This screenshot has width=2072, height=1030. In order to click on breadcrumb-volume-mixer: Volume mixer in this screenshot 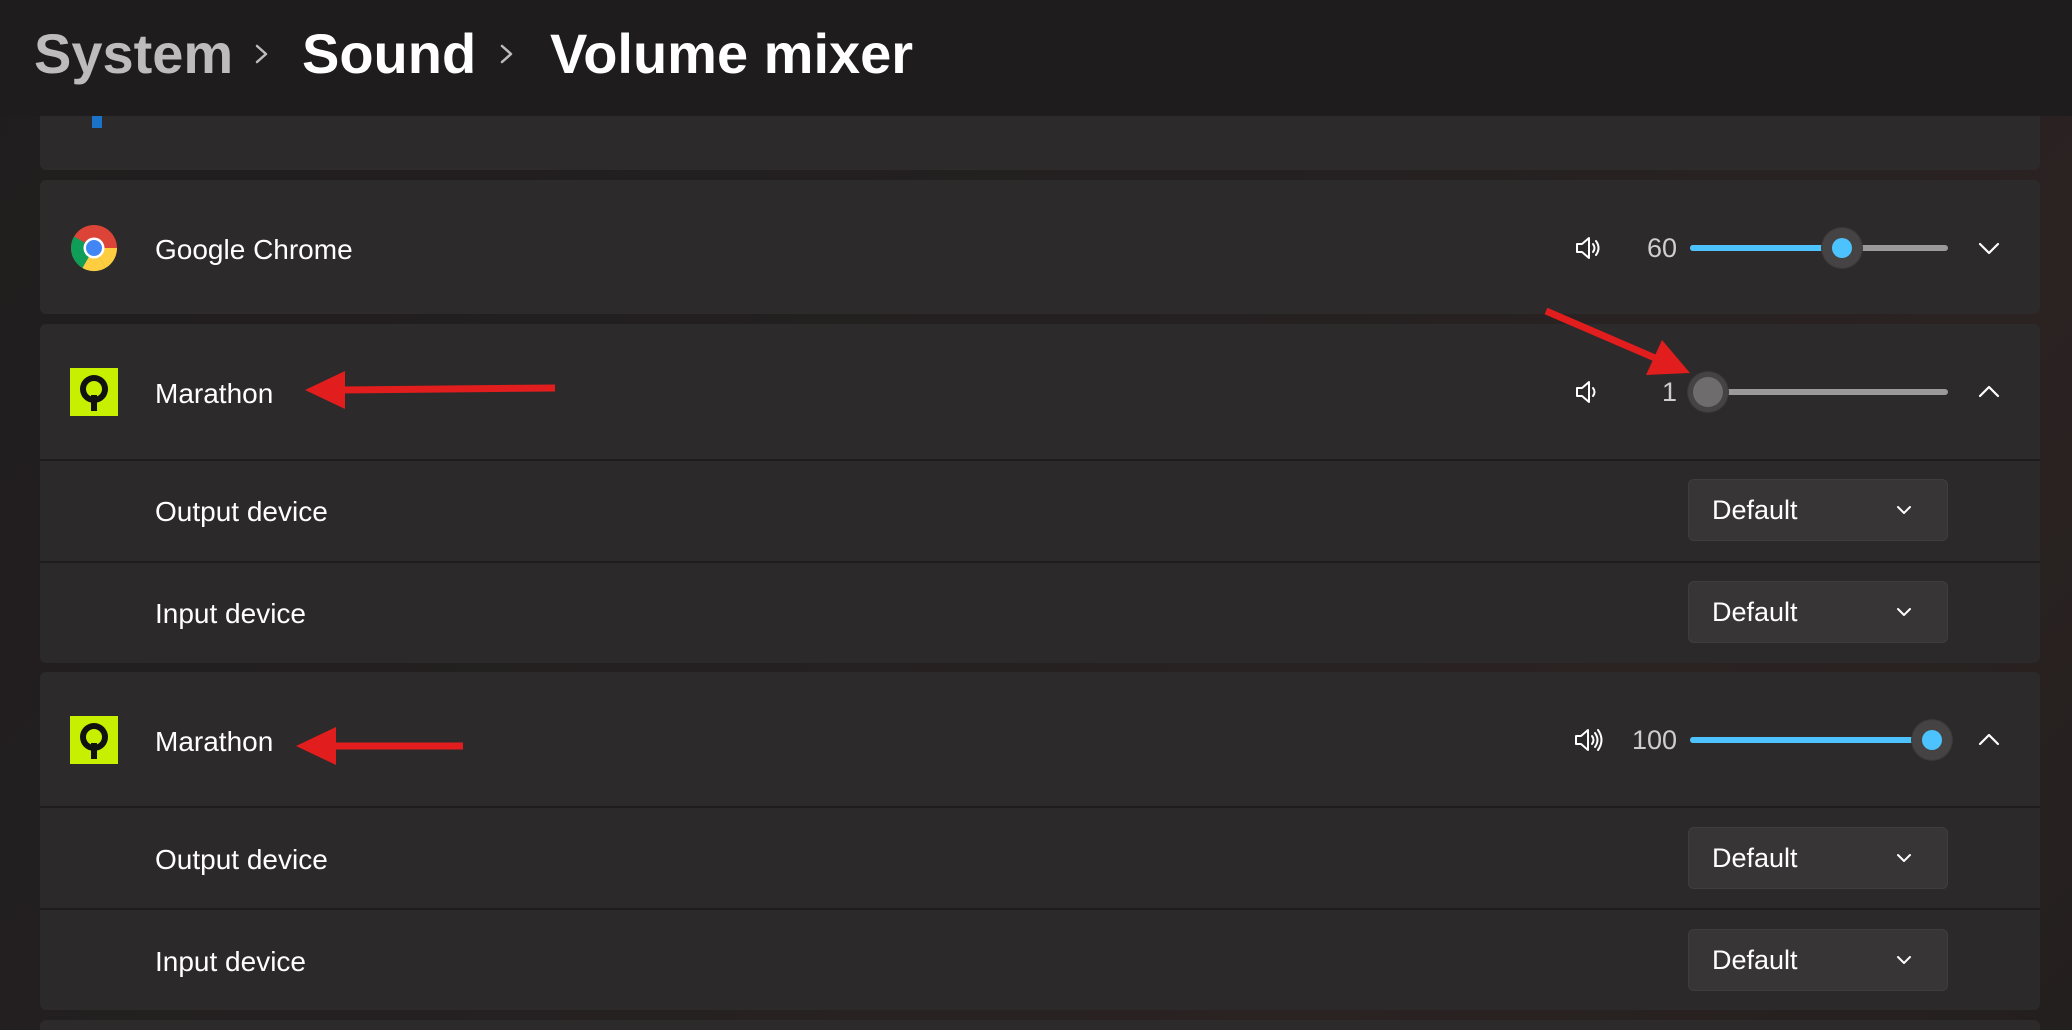, I will do `click(732, 53)`.